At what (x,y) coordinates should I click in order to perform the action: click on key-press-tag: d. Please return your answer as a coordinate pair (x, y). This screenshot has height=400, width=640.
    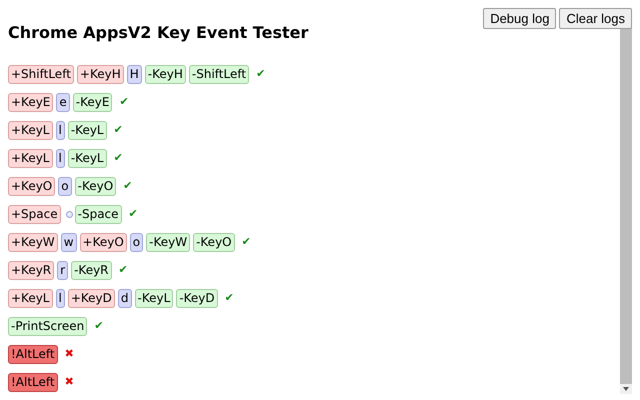
    Looking at the image, I should click on (125, 298).